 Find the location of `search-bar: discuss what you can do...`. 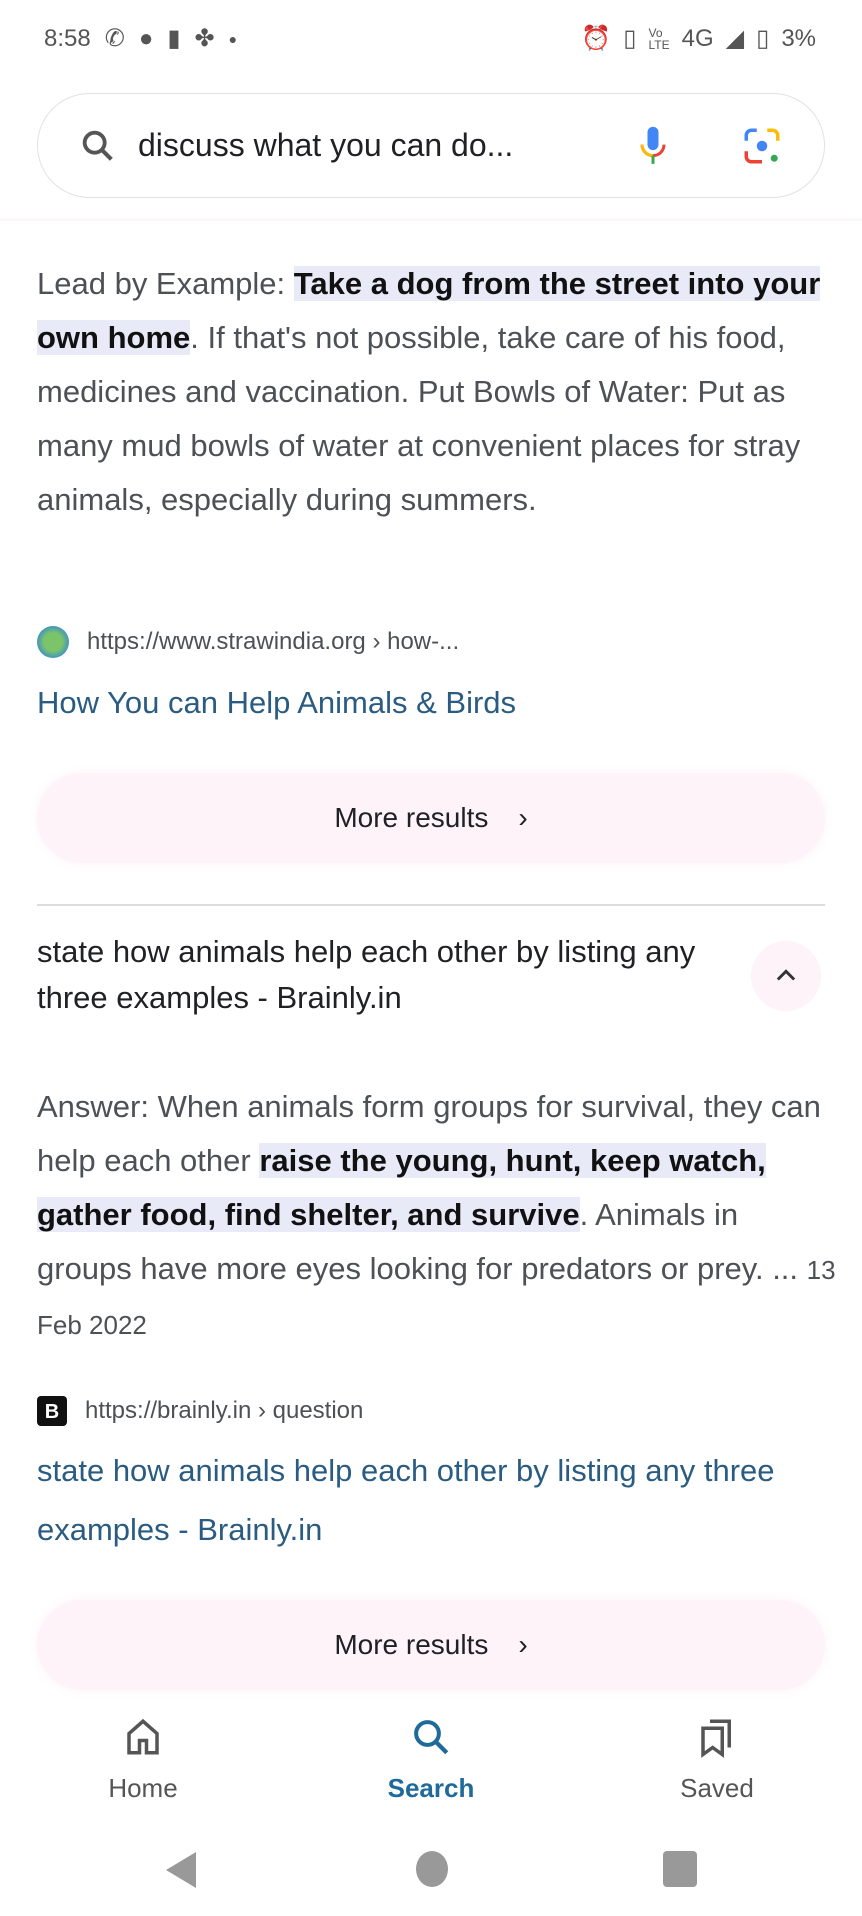

search-bar: discuss what you can do... is located at coordinates (431, 145).